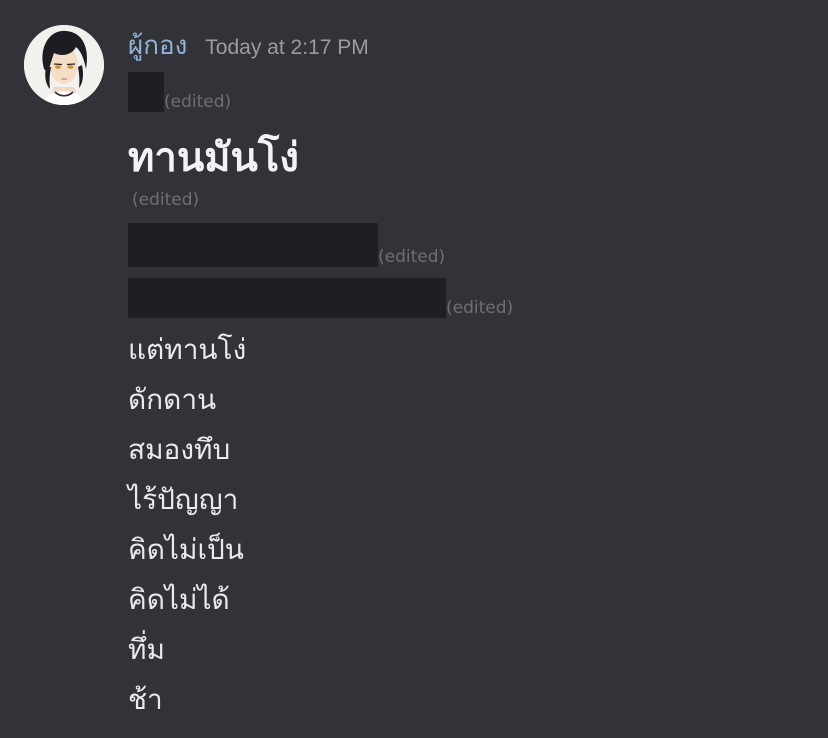  I want to click on redacted-line-3: (edited), so click(320, 298).